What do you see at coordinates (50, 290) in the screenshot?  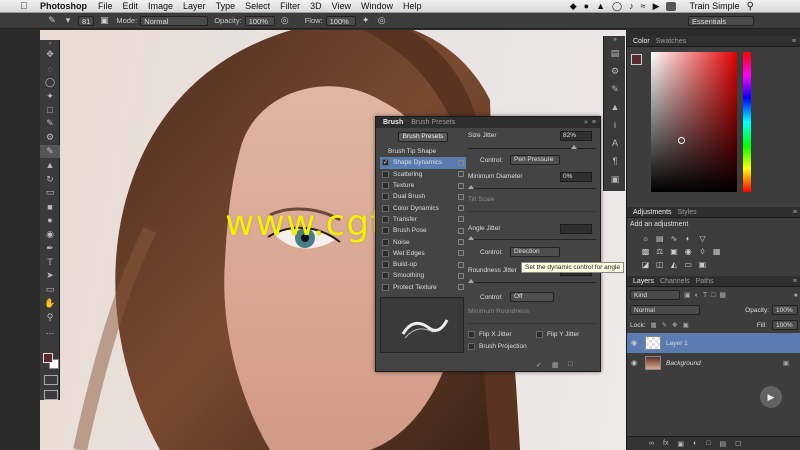 I see `shape-tool-icon: ▭` at bounding box center [50, 290].